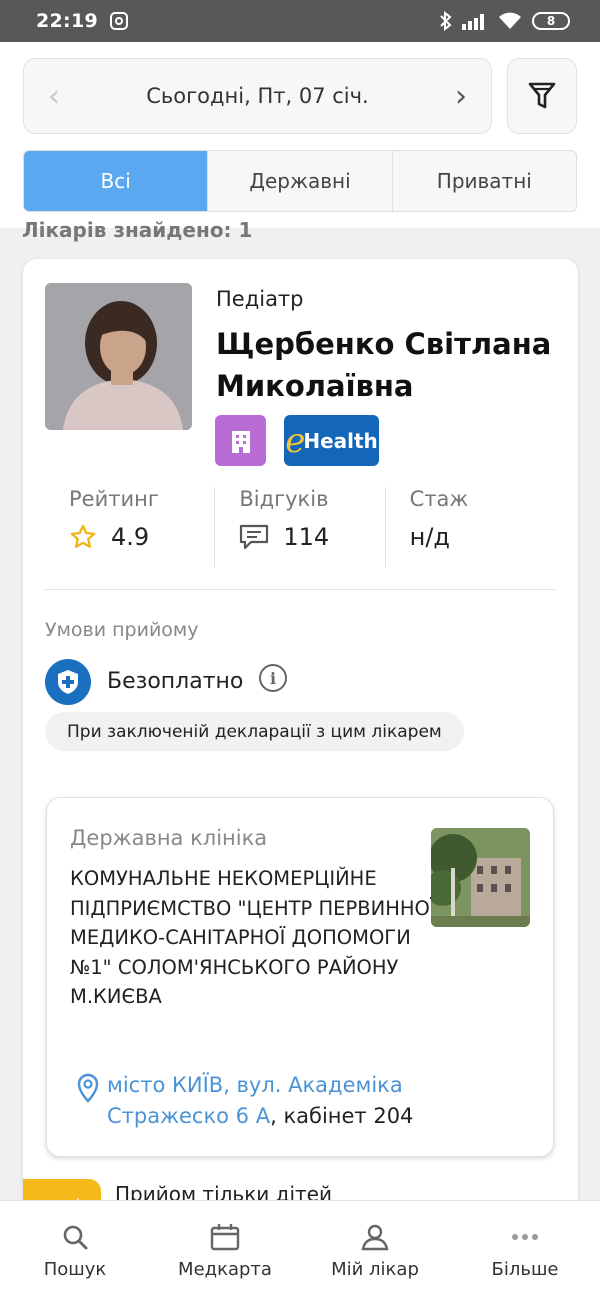 This screenshot has height=1299, width=600. Describe the element at coordinates (122, 630) in the screenshot. I see `conditions-title: Умови прийому` at that location.